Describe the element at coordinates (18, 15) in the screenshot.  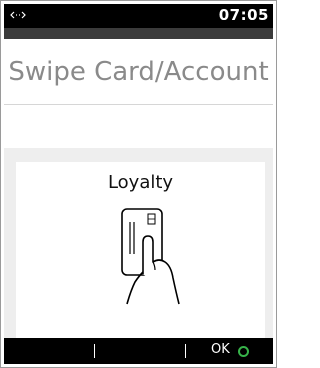
I see `link-arrows-icon` at that location.